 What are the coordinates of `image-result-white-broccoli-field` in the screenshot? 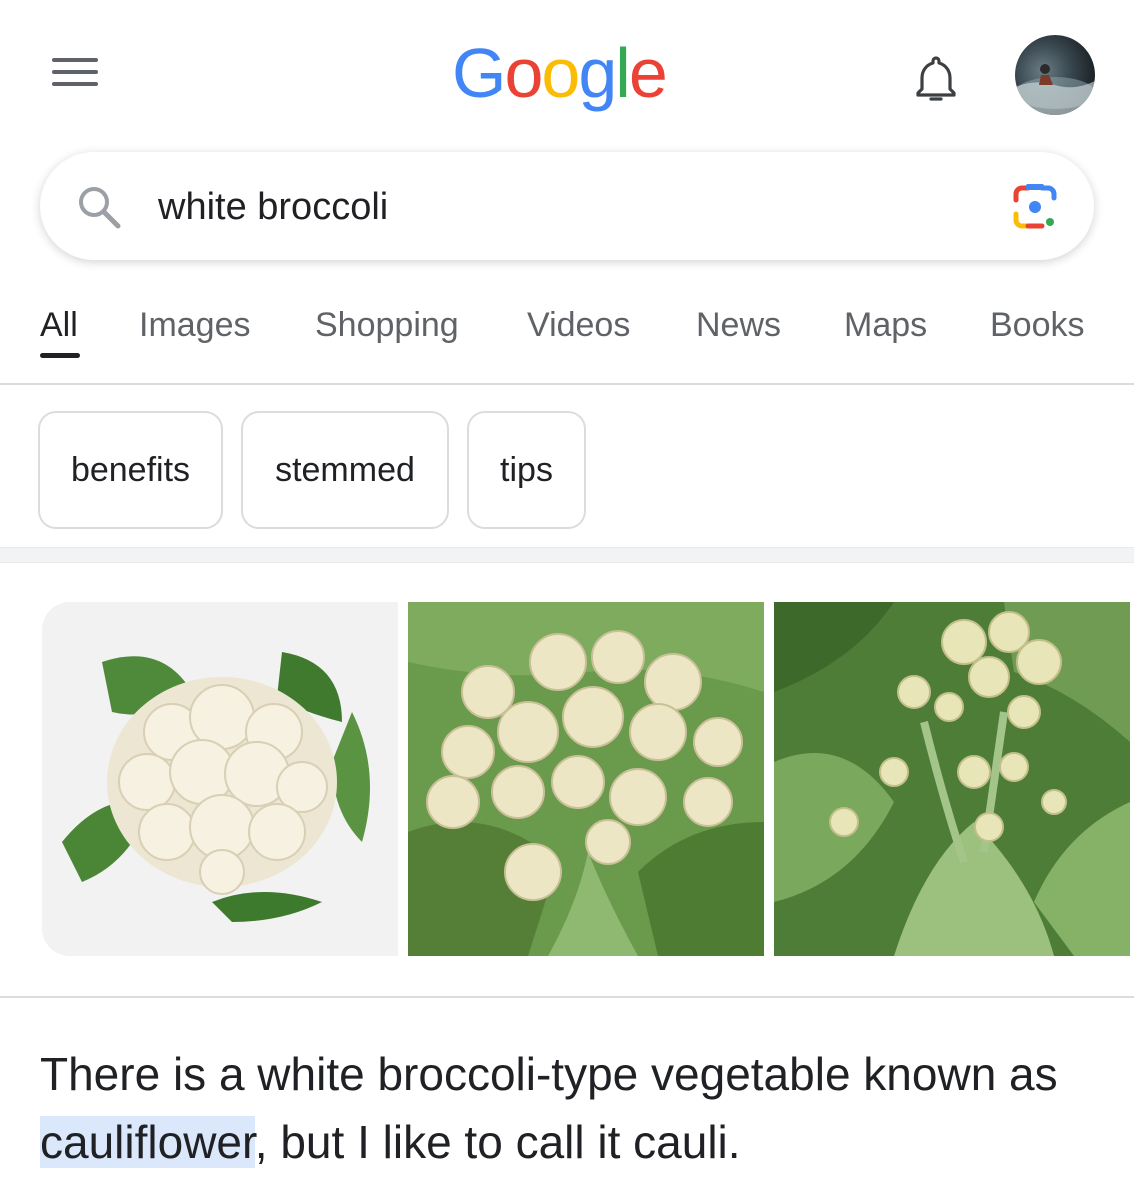 It's located at (952, 779).